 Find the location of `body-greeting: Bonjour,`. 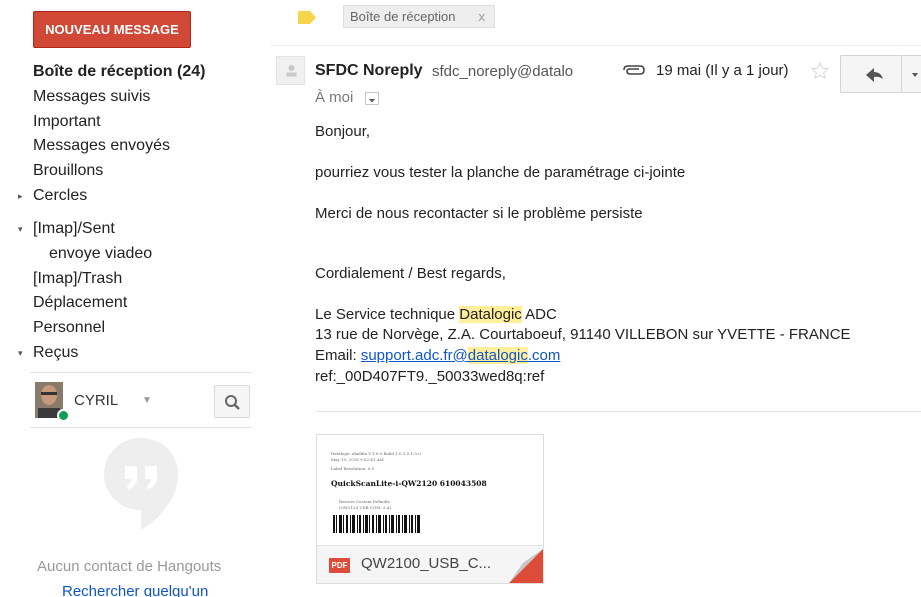

body-greeting: Bonjour, is located at coordinates (343, 131).